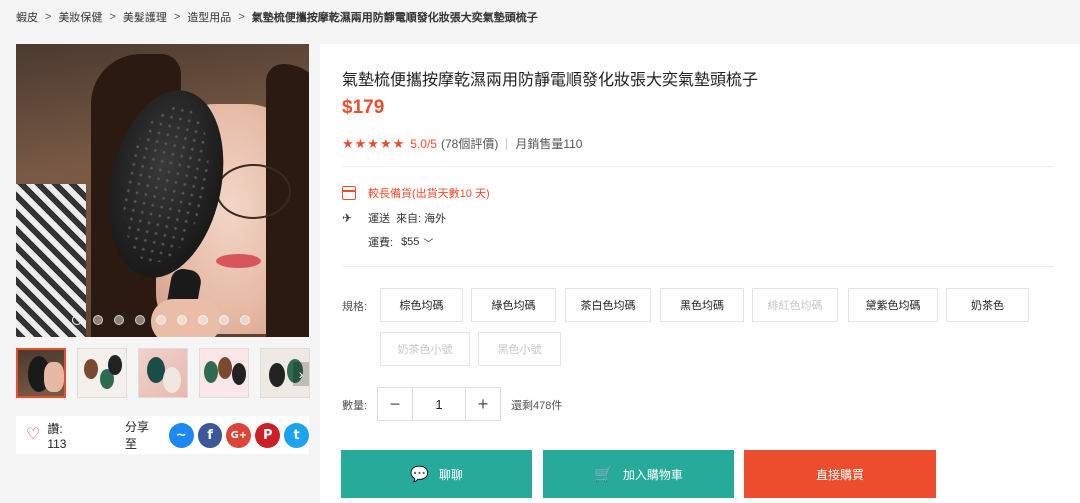 The image size is (1080, 503). I want to click on share-label: 分享至, so click(136, 435).